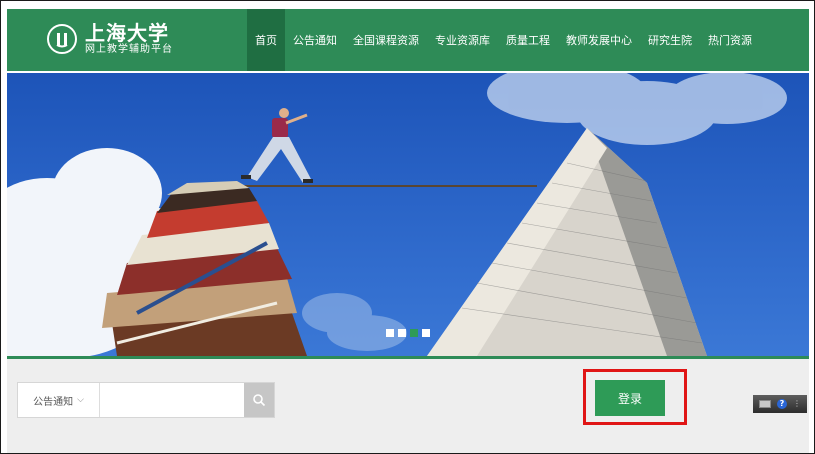 This screenshot has width=815, height=454. I want to click on nav-item-major-resources: 专业资源库, so click(462, 40).